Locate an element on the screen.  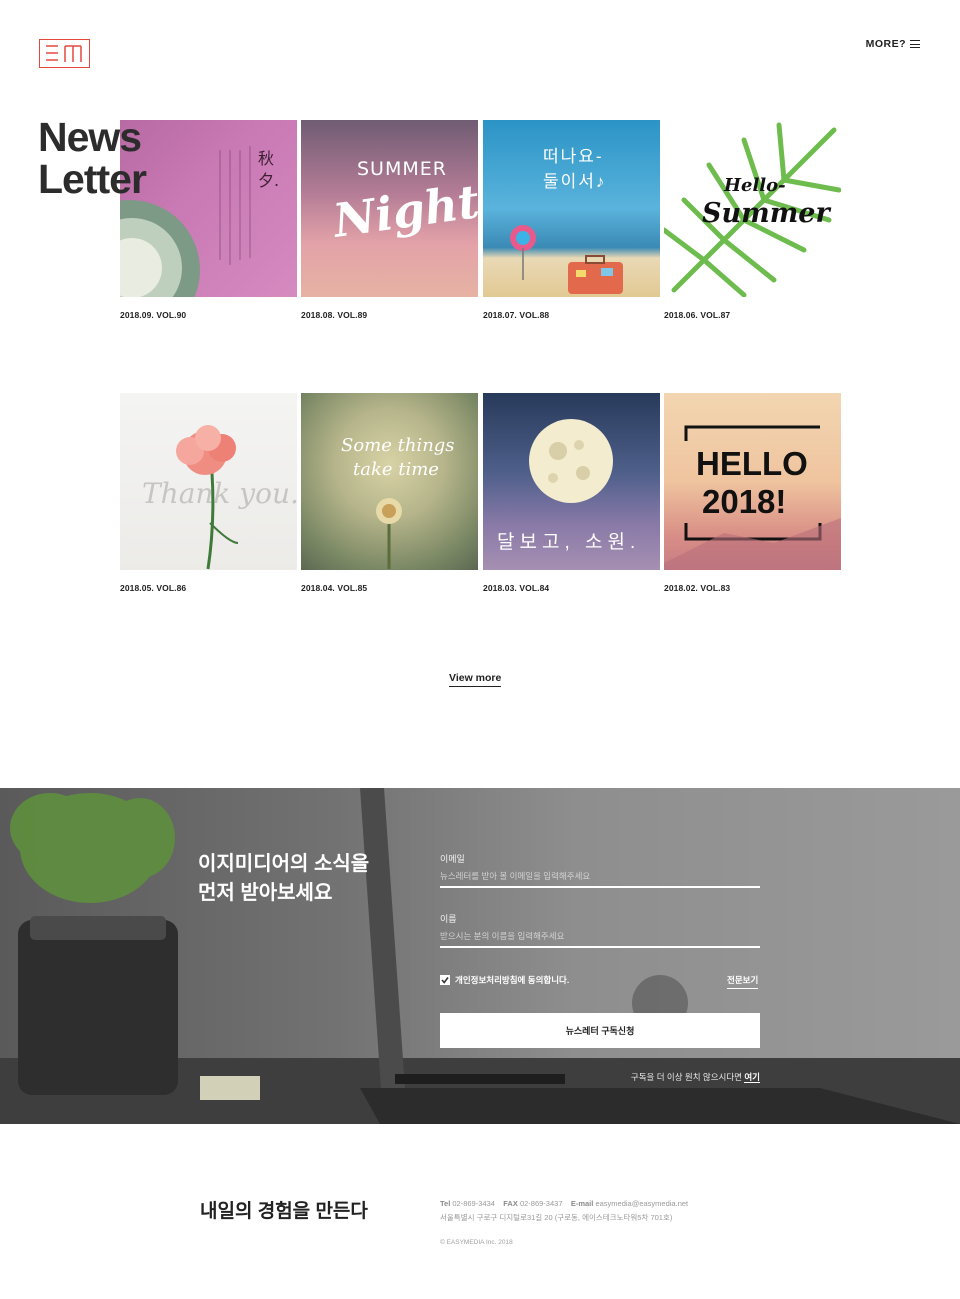
unsubscribe-text: 구독을 더 이상 원치 않으시다면 is located at coordinates (686, 1077).